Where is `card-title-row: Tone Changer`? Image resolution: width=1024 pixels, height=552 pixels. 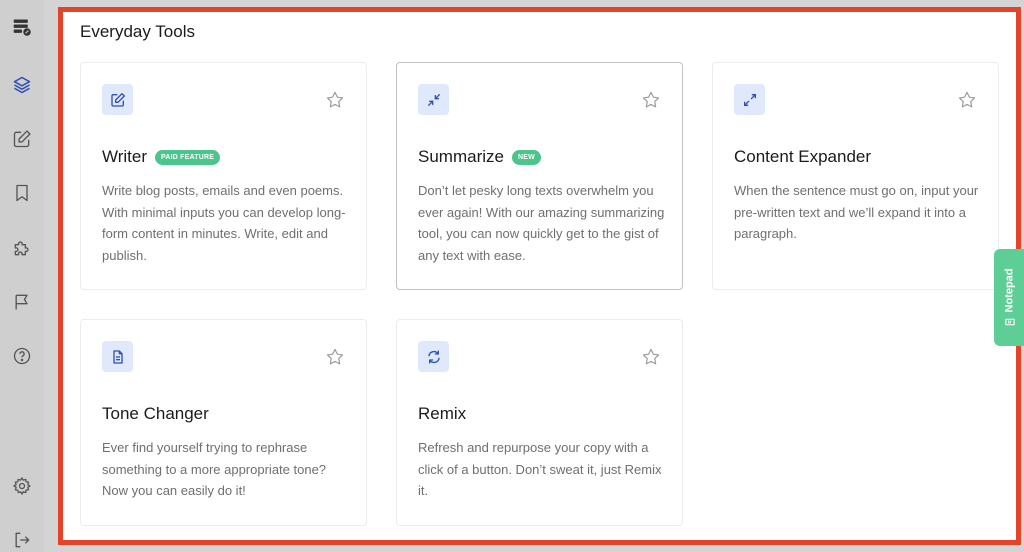 card-title-row: Tone Changer is located at coordinates (155, 414).